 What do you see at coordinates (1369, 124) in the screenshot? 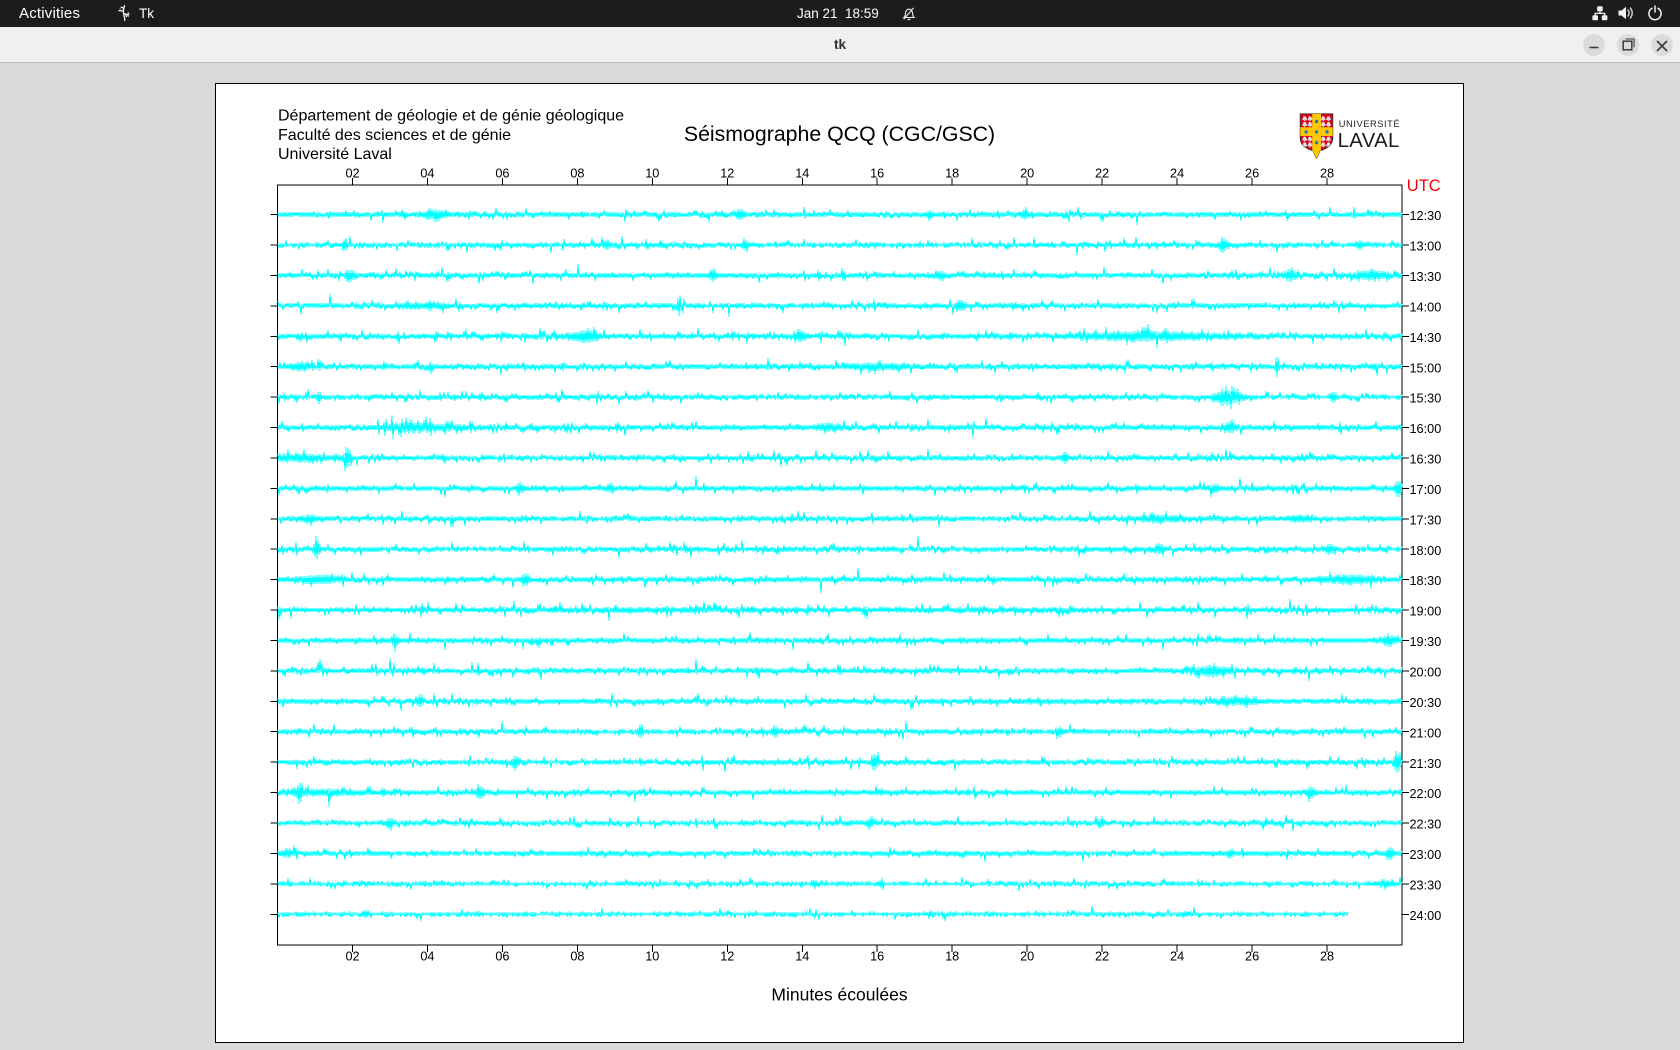
I see `svg-text: UNIVERSITÉ` at bounding box center [1369, 124].